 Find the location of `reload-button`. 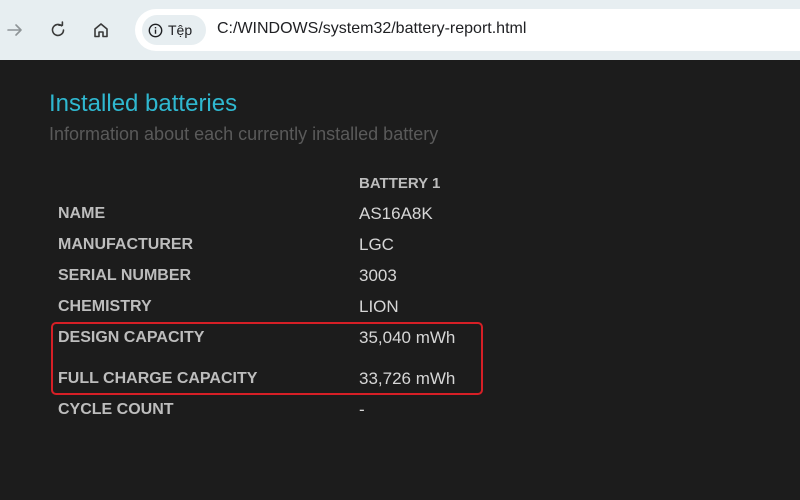

reload-button is located at coordinates (58, 30).